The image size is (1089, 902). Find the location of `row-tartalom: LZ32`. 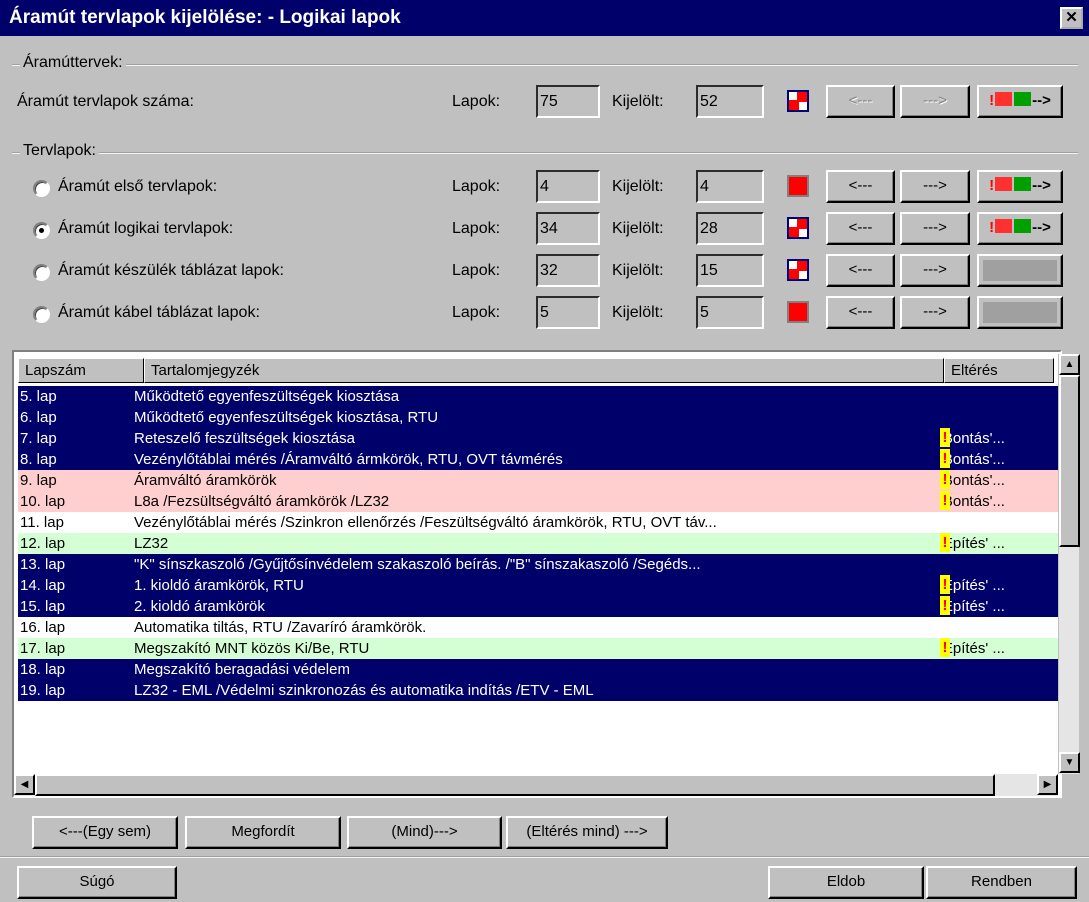

row-tartalom: LZ32 is located at coordinates (151, 543).